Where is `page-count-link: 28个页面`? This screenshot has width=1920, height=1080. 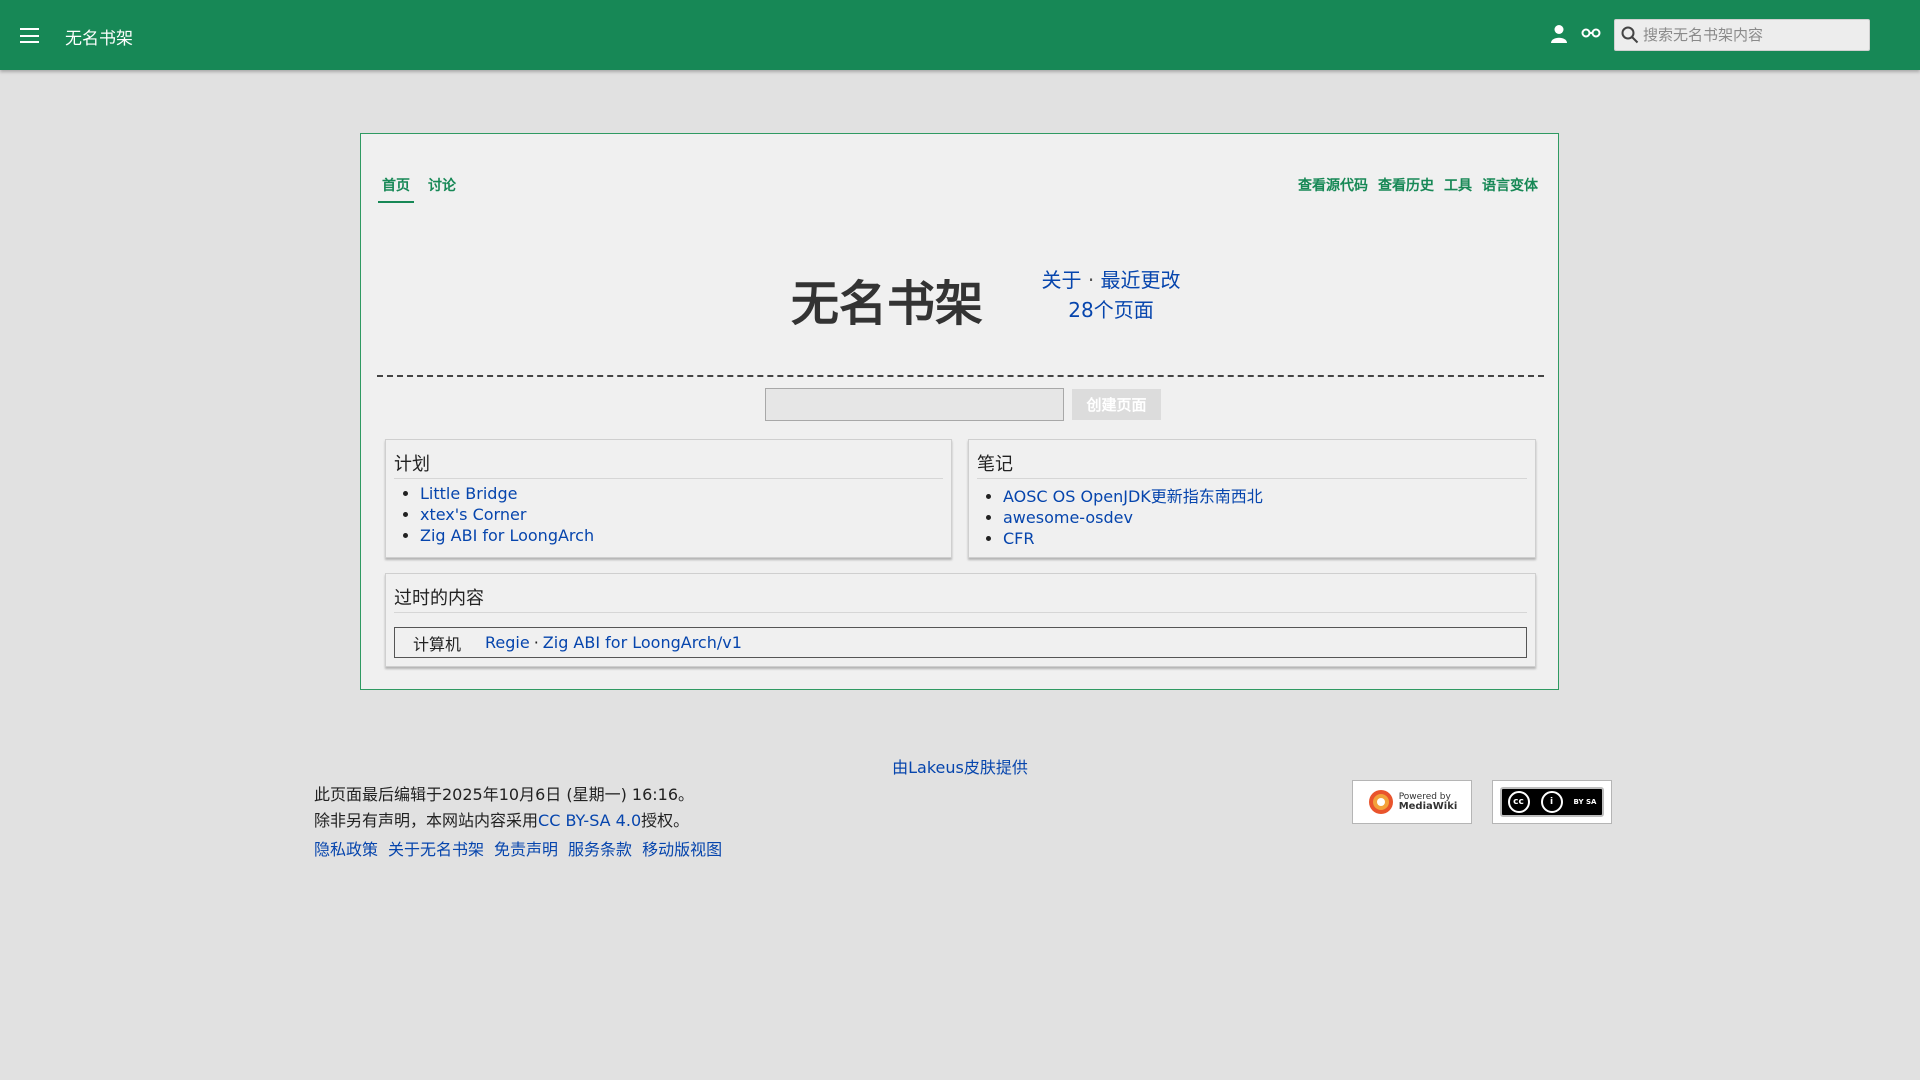
page-count-link: 28个页面 is located at coordinates (1110, 310).